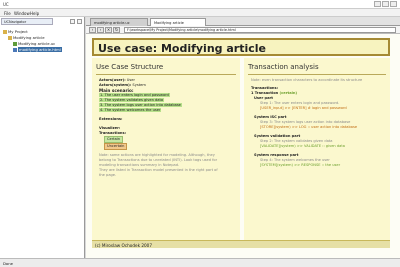 The image size is (400, 267). Describe the element at coordinates (130, 110) in the screenshot. I see `scenario-step: 4. The system welcomes the user` at that location.